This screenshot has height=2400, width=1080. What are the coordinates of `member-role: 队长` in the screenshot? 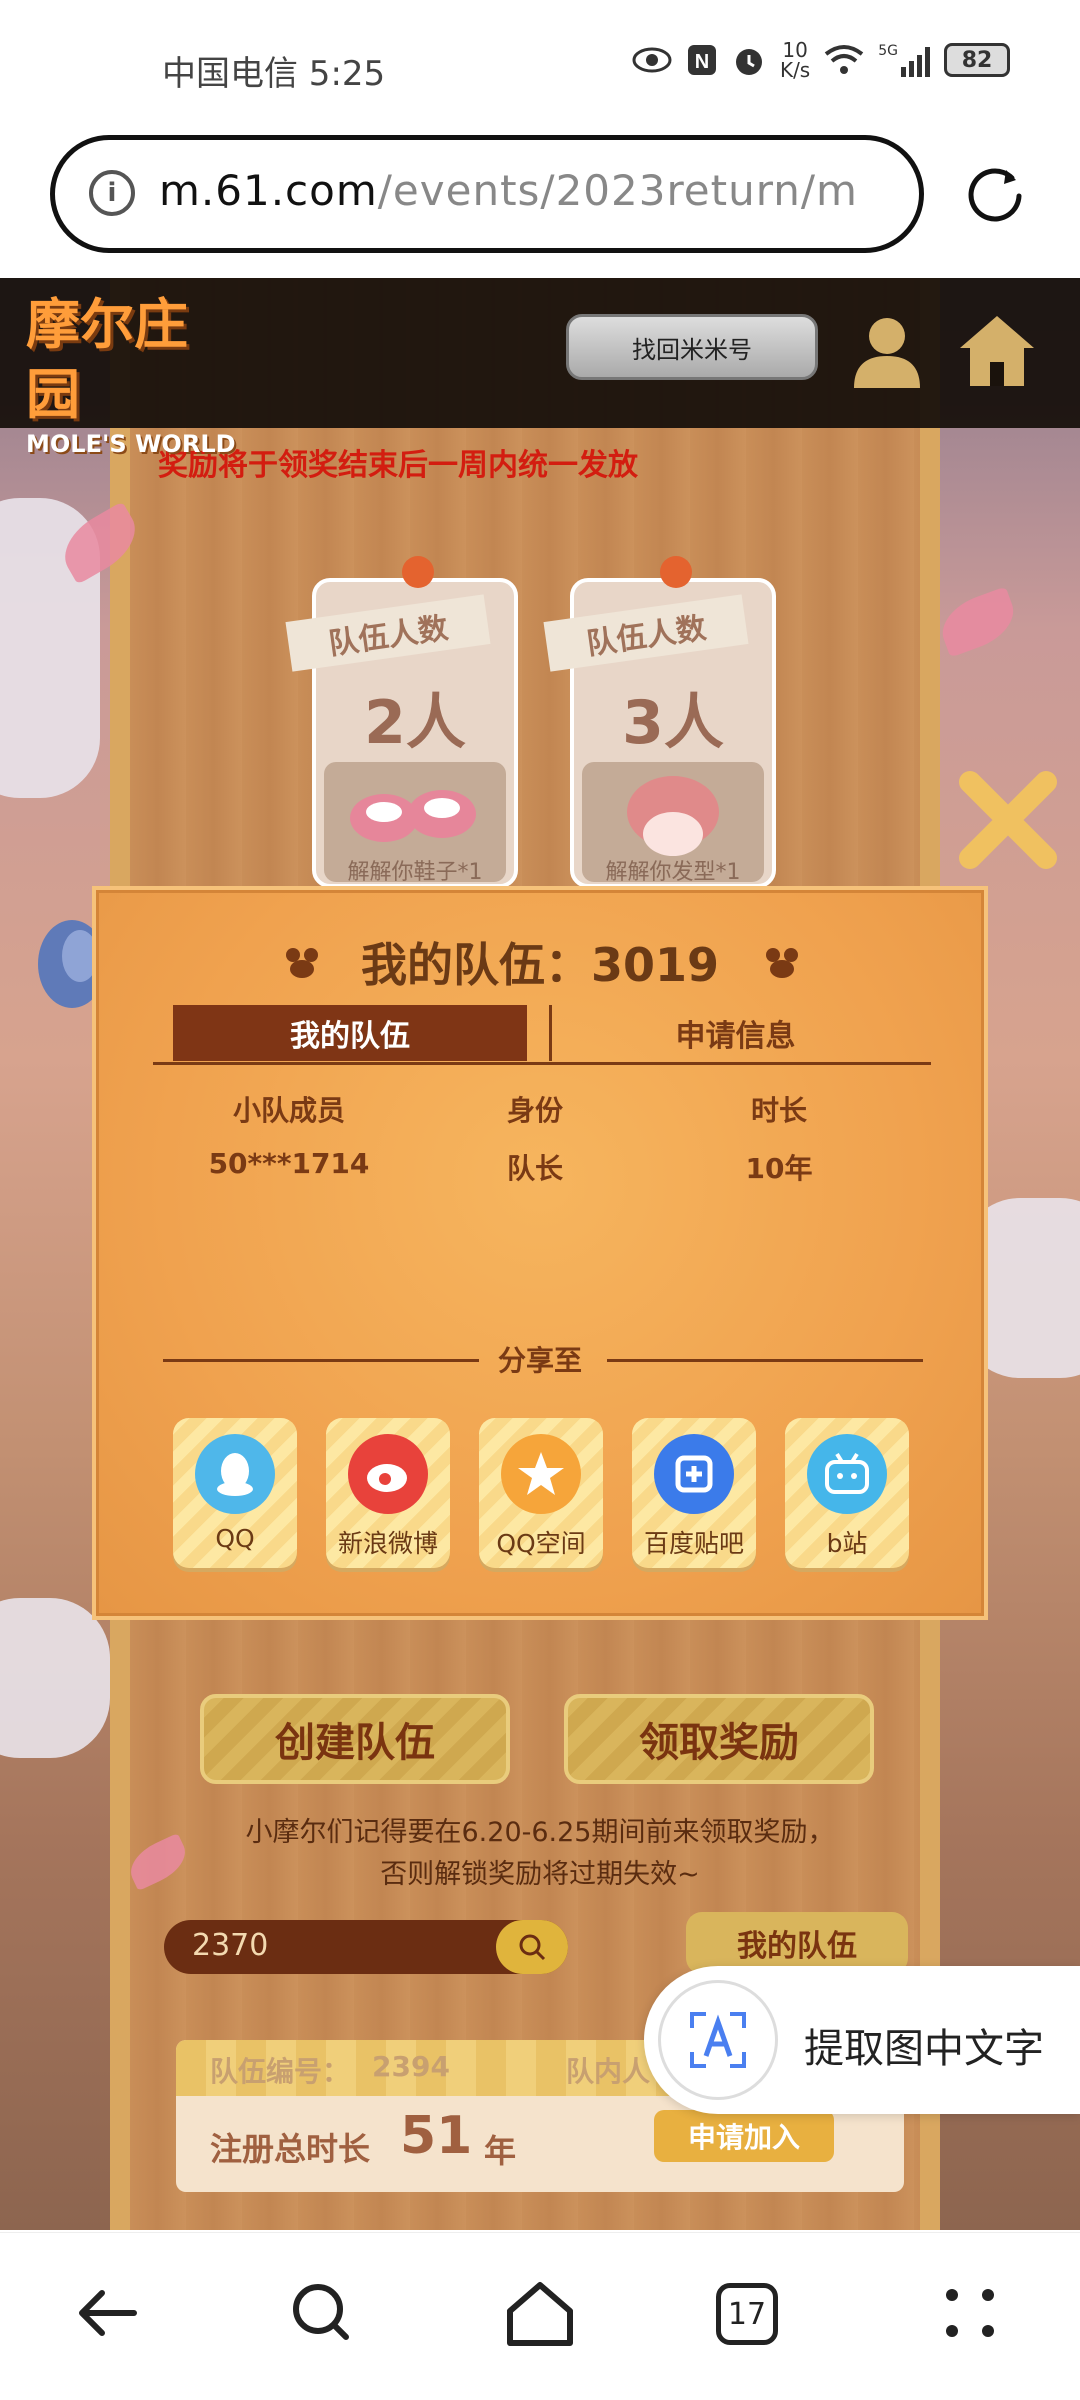 It's located at (534, 1168).